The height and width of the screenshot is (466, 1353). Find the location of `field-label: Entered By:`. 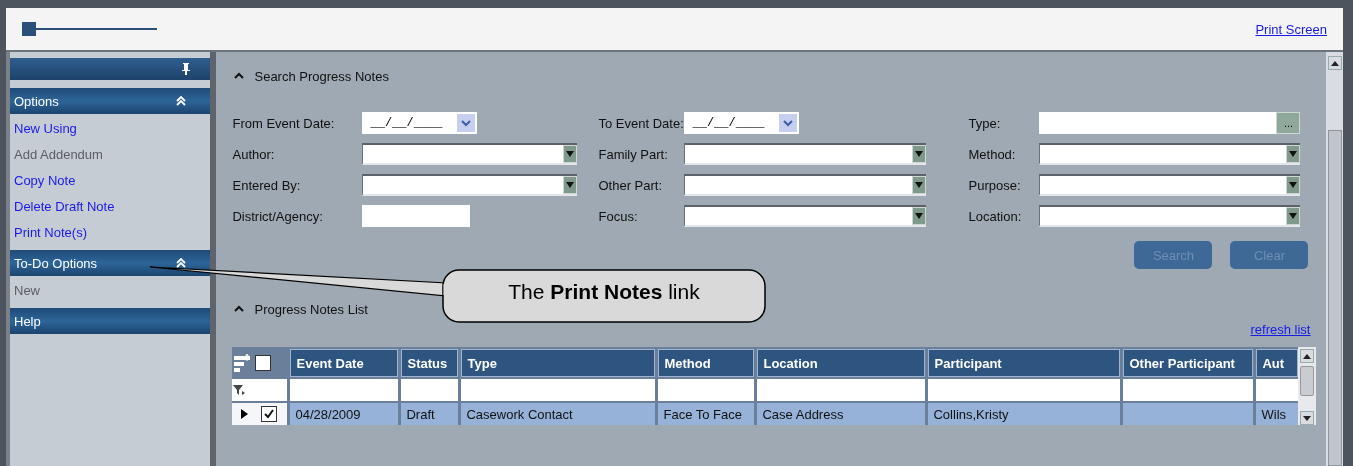

field-label: Entered By: is located at coordinates (267, 185).